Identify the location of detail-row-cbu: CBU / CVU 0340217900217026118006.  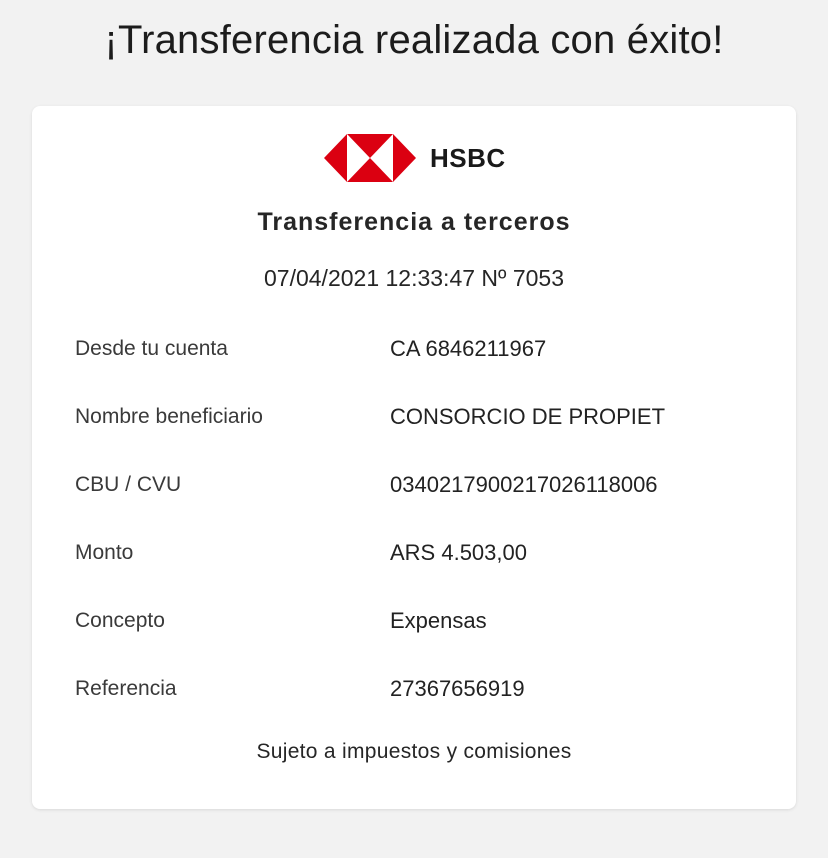
(415, 504).